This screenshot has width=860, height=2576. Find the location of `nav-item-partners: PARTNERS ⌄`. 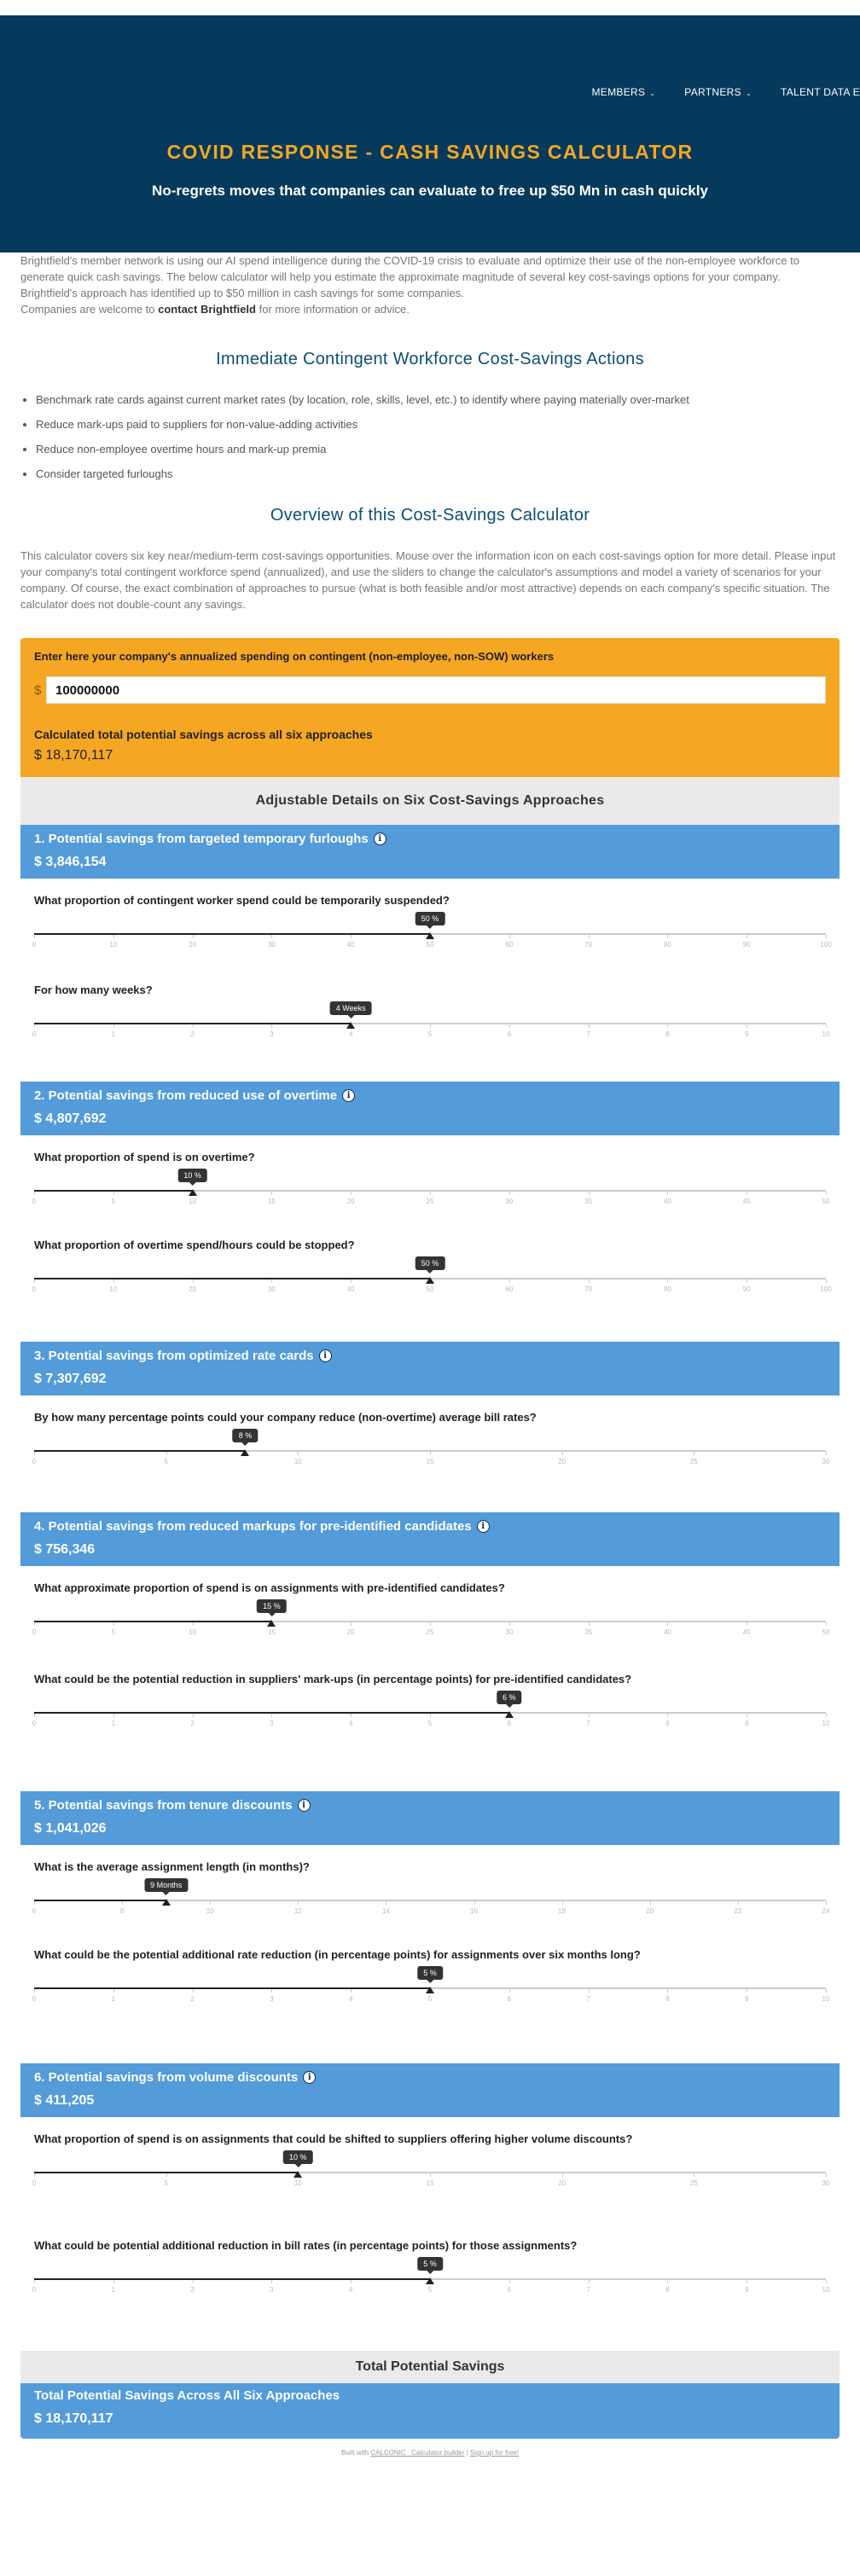

nav-item-partners: PARTNERS ⌄ is located at coordinates (718, 92).